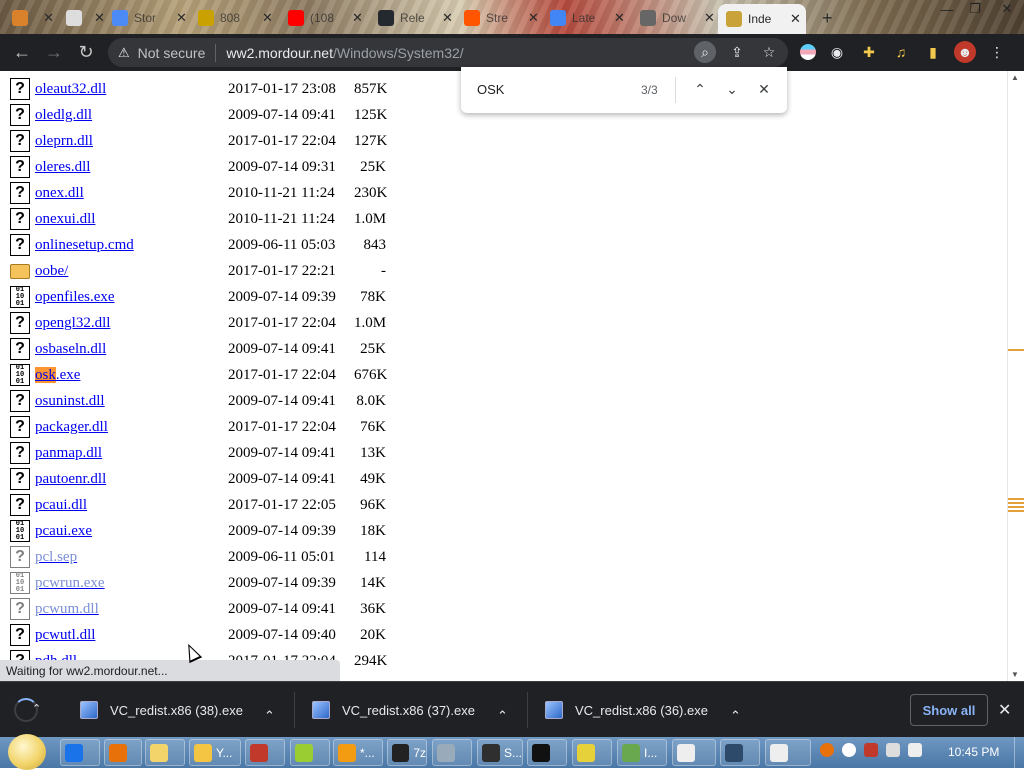  Describe the element at coordinates (837, 52) in the screenshot. I see `record-icon: ◉` at that location.